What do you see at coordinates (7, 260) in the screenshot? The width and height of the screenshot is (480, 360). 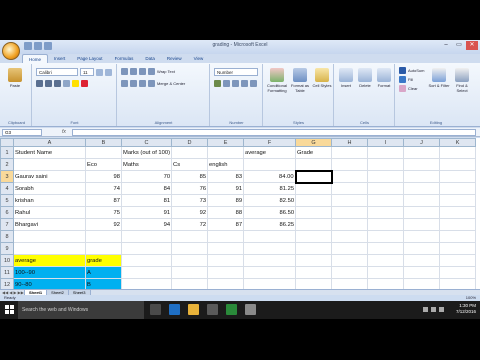 I see `row-header-10: 10` at bounding box center [7, 260].